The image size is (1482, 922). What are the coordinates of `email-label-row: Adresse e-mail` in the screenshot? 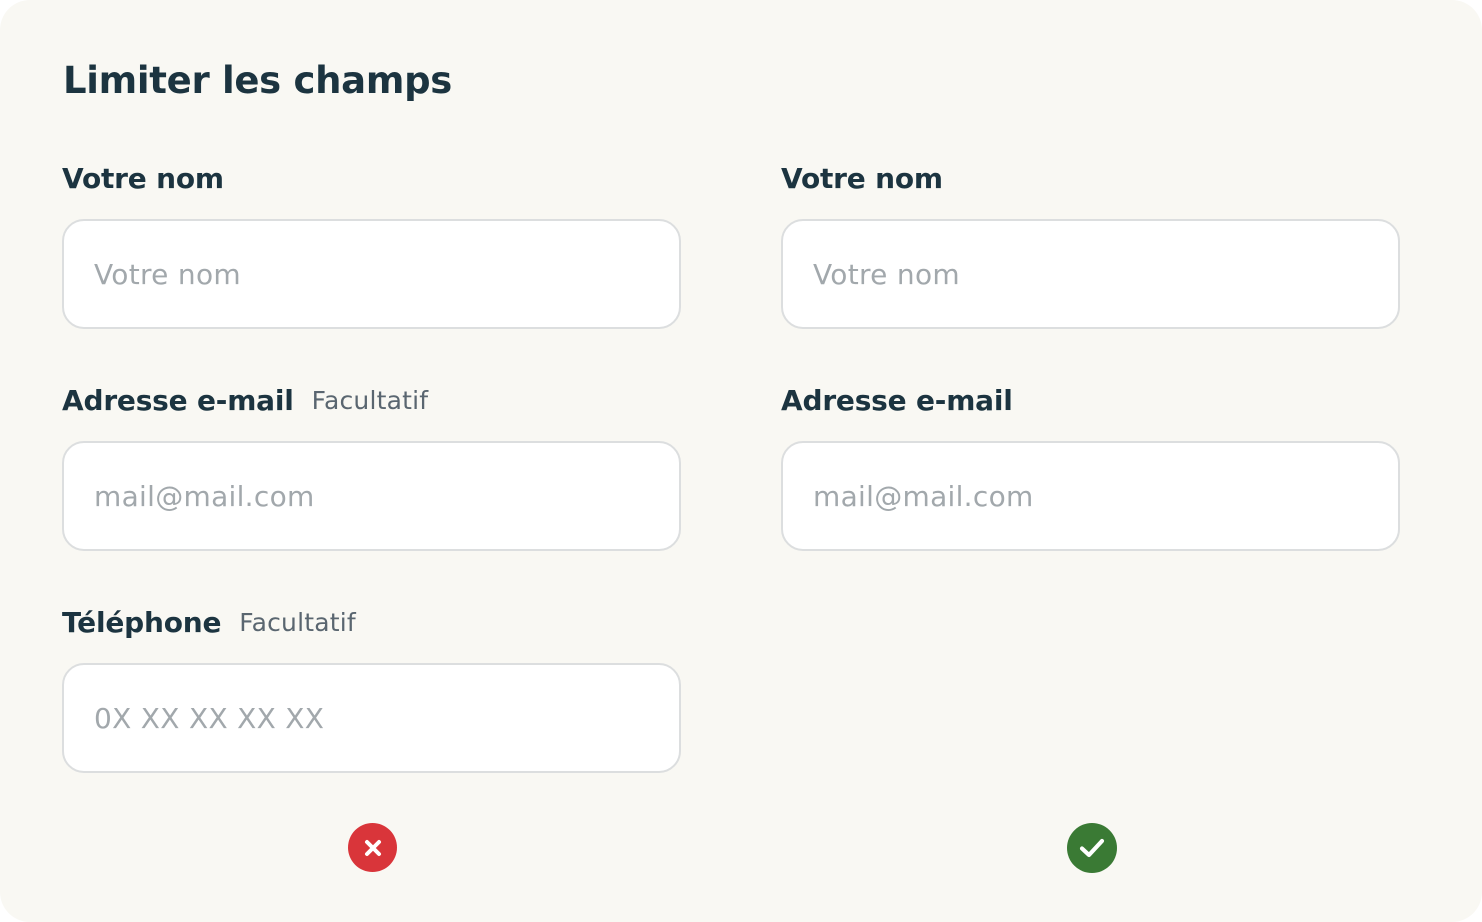 It's located at (1090, 400).